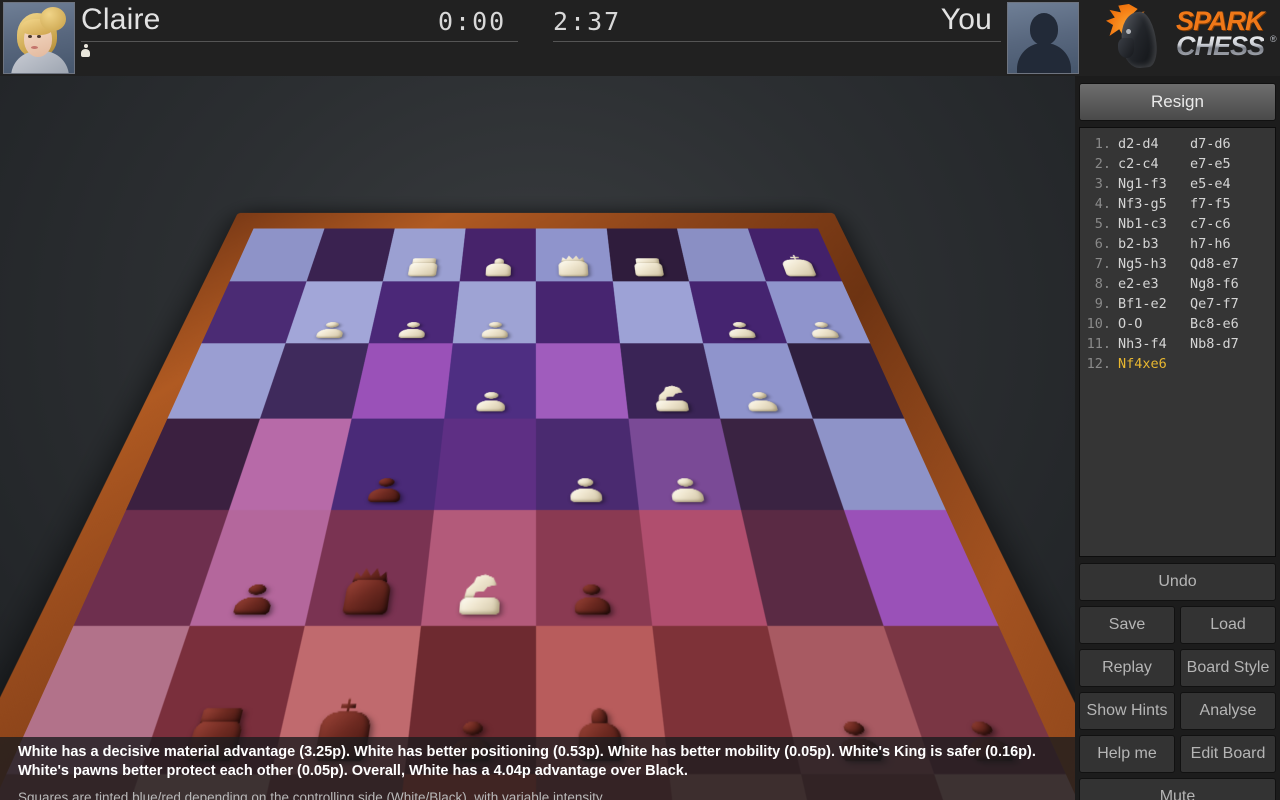 The width and height of the screenshot is (1280, 800). I want to click on chess-piece-white-knight, so click(670, 399).